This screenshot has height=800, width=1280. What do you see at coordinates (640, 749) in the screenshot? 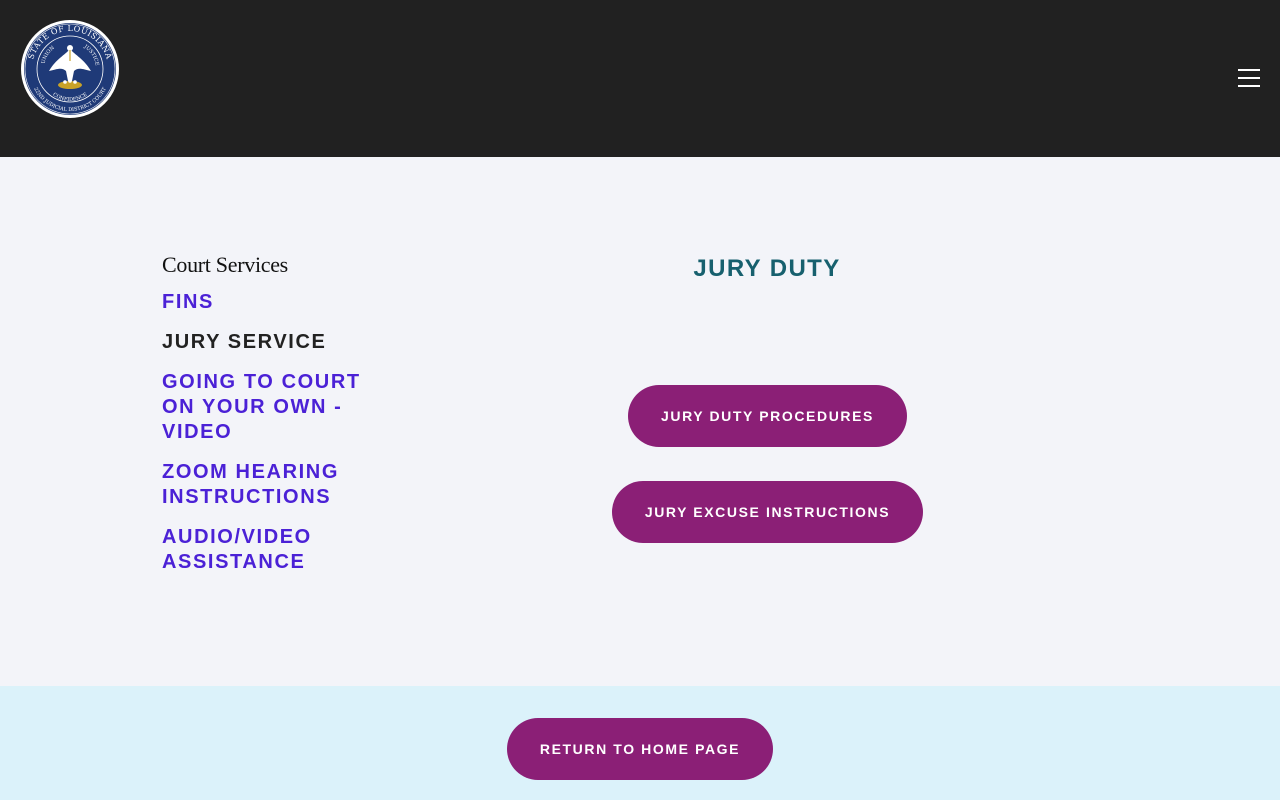
I see `return-to-home-page-button: RETURN TO HOME PAGE` at bounding box center [640, 749].